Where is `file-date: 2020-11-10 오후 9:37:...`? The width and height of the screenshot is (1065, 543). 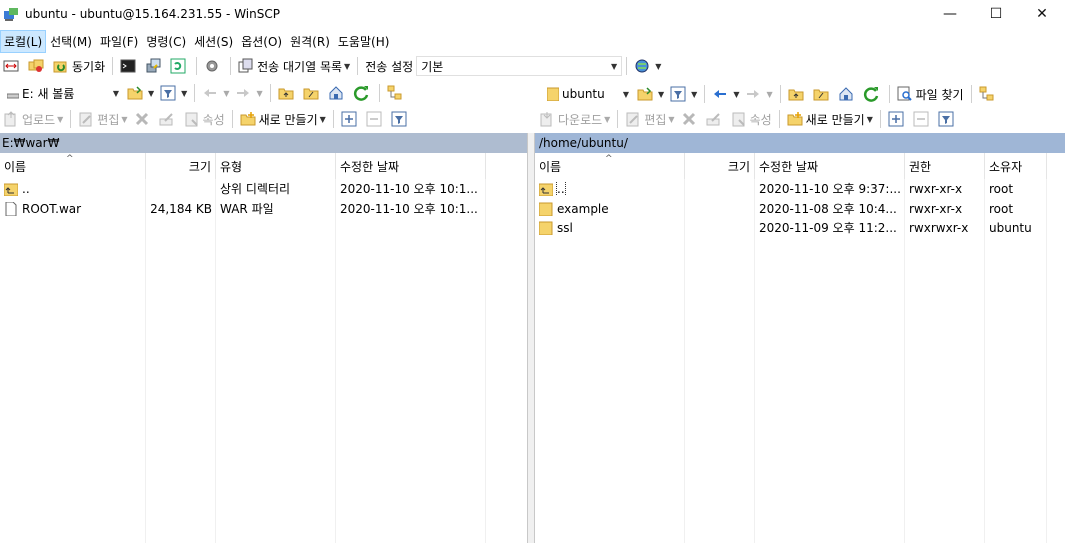
file-date: 2020-11-10 오후 9:37:... is located at coordinates (830, 189).